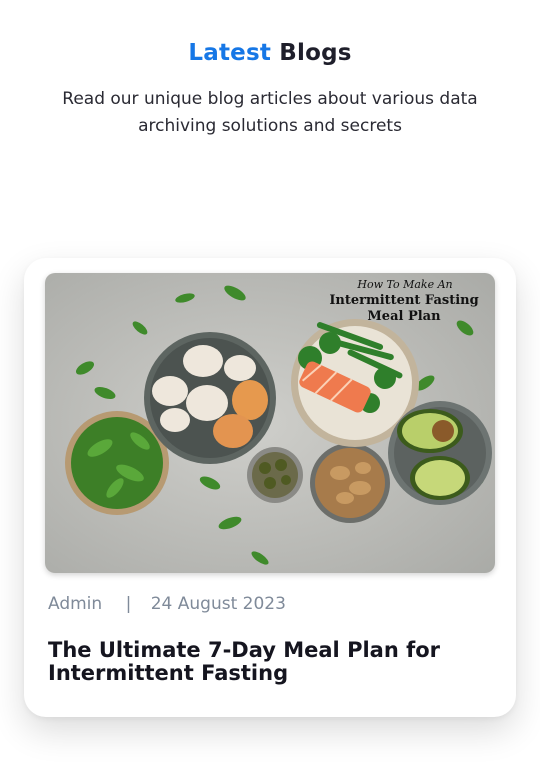 The width and height of the screenshot is (540, 782). What do you see at coordinates (404, 316) in the screenshot?
I see `image-caption-line3: Meal Plan` at bounding box center [404, 316].